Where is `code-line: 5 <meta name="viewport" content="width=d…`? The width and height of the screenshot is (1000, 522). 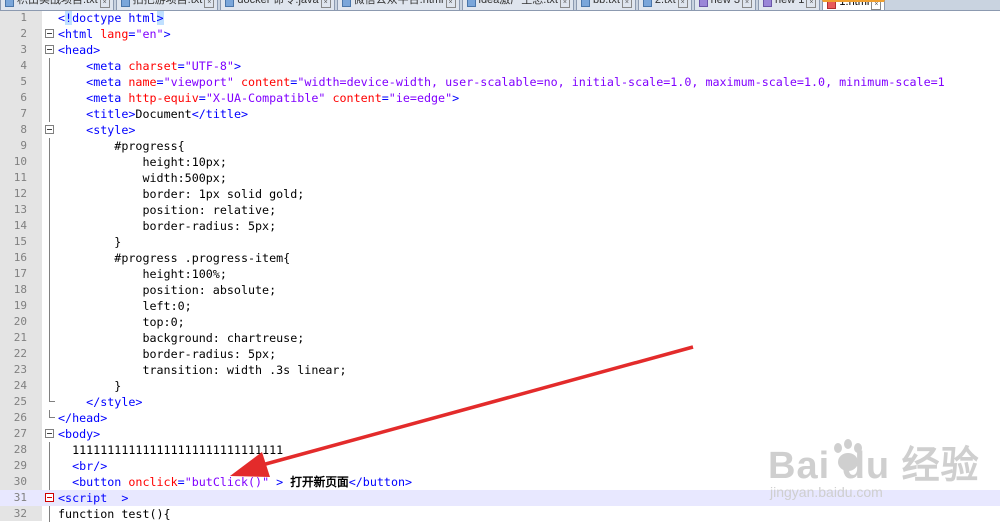 code-line: 5 <meta name="viewport" content="width=d… is located at coordinates (500, 82).